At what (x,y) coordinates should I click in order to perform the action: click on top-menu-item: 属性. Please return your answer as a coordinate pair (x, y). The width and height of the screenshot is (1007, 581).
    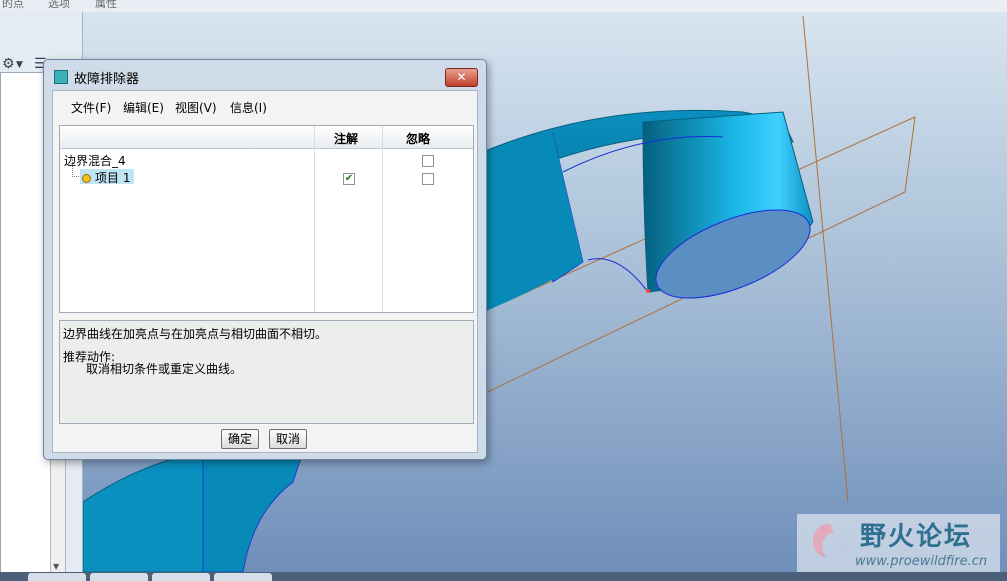
    Looking at the image, I should click on (106, 5).